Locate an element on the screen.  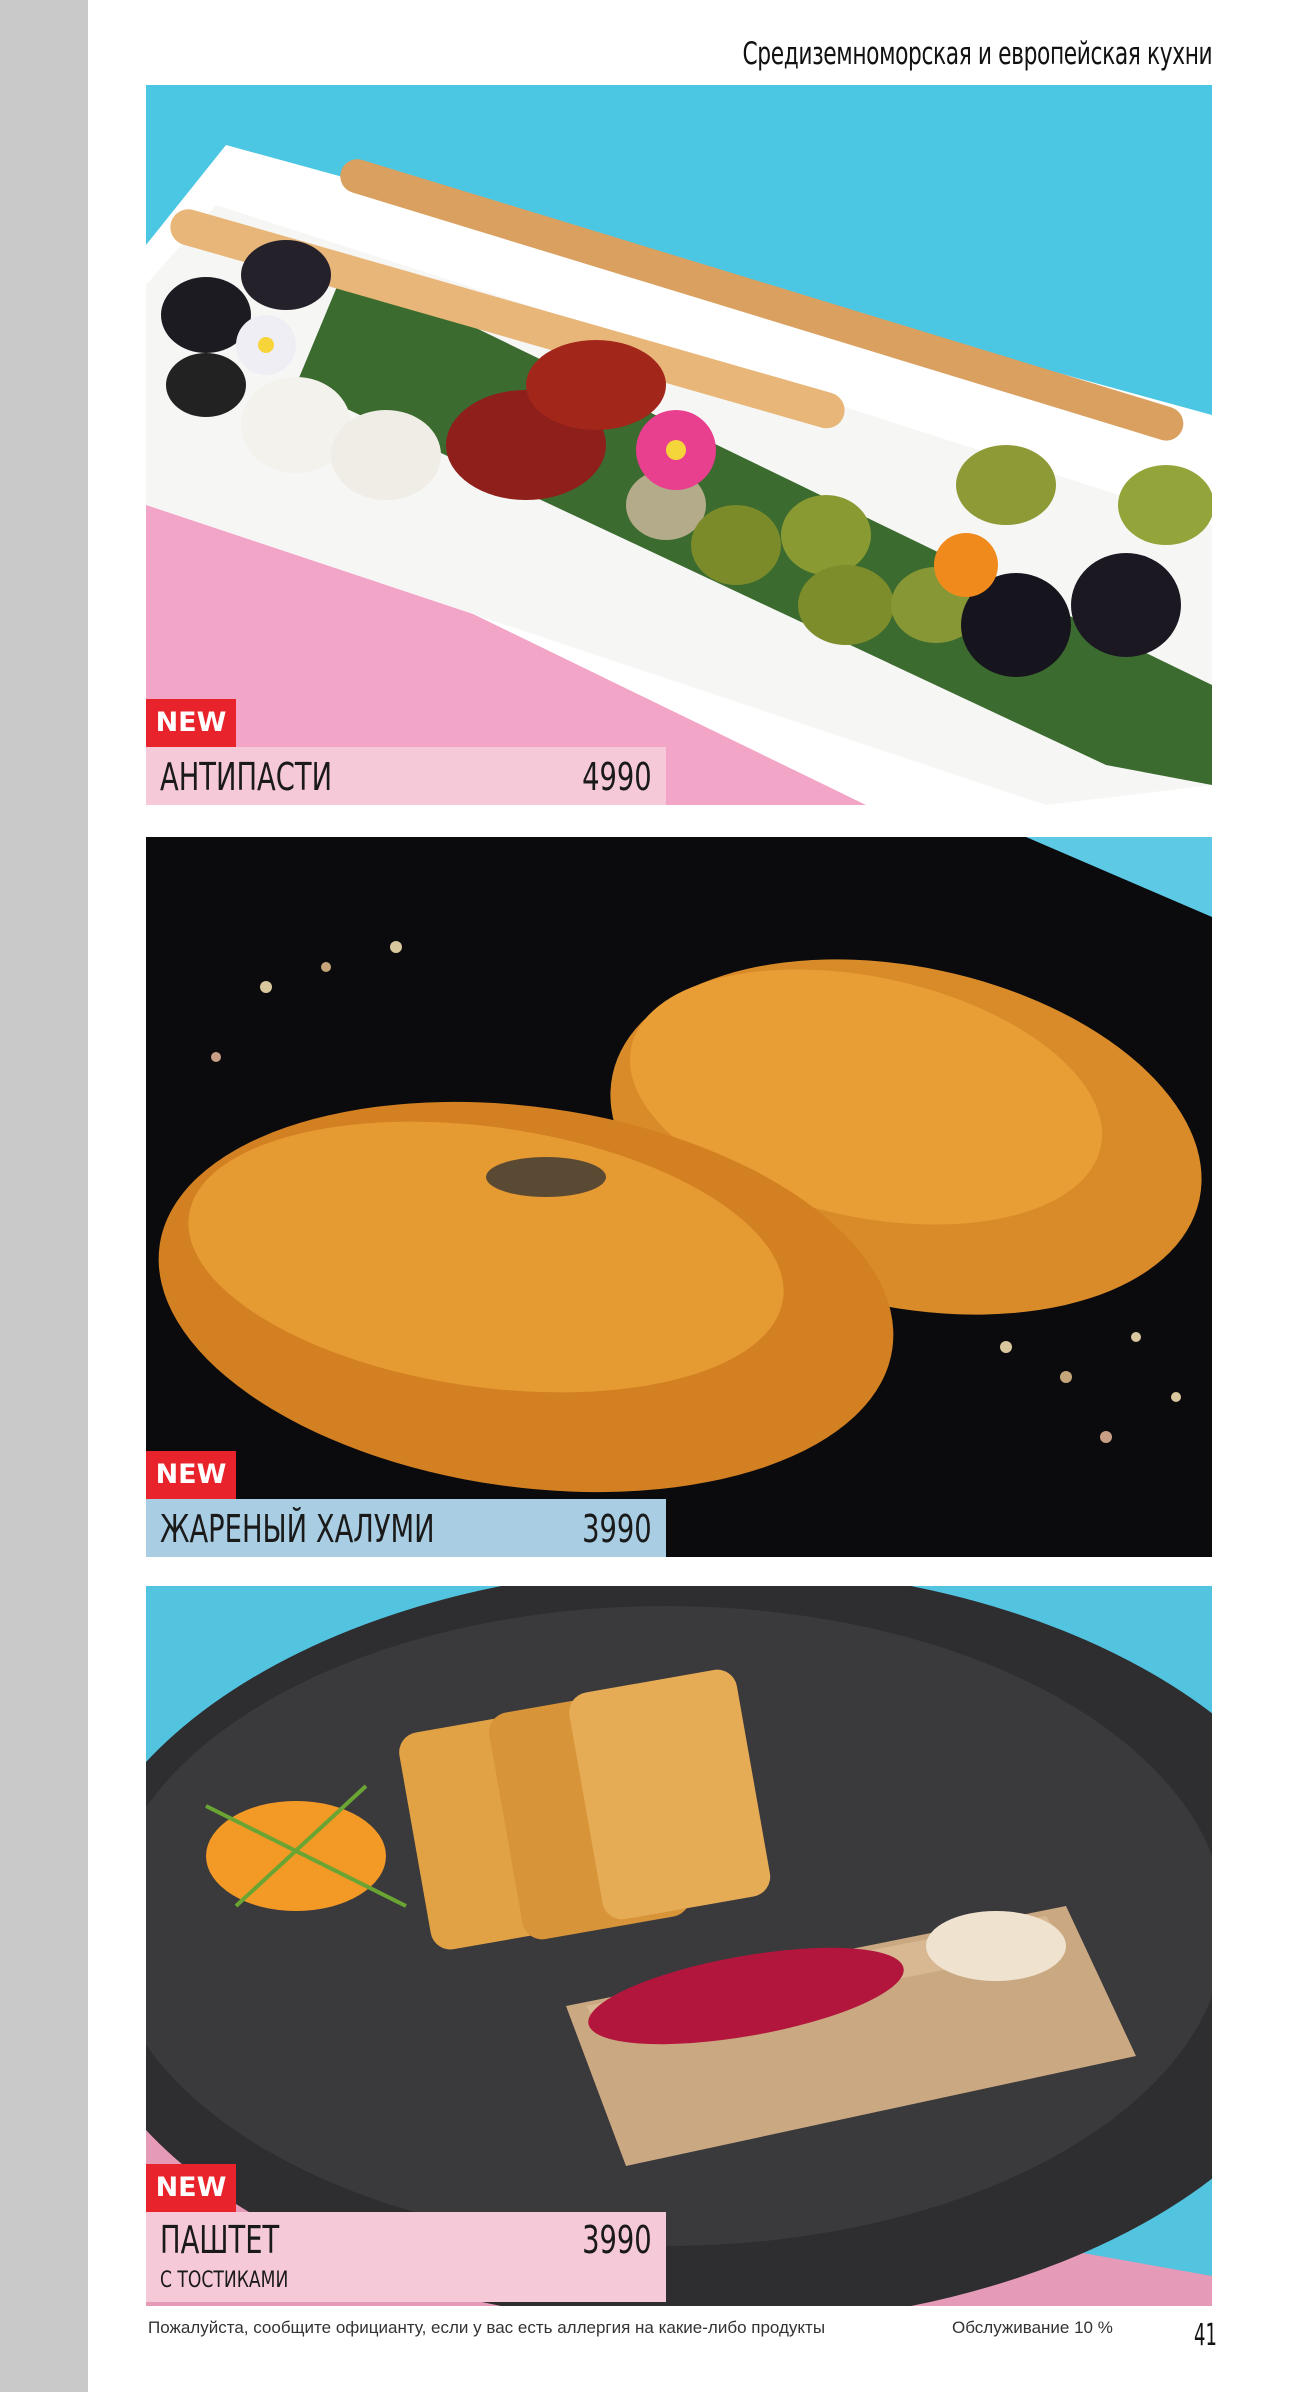
page-number: 41 is located at coordinates (1205, 2335).